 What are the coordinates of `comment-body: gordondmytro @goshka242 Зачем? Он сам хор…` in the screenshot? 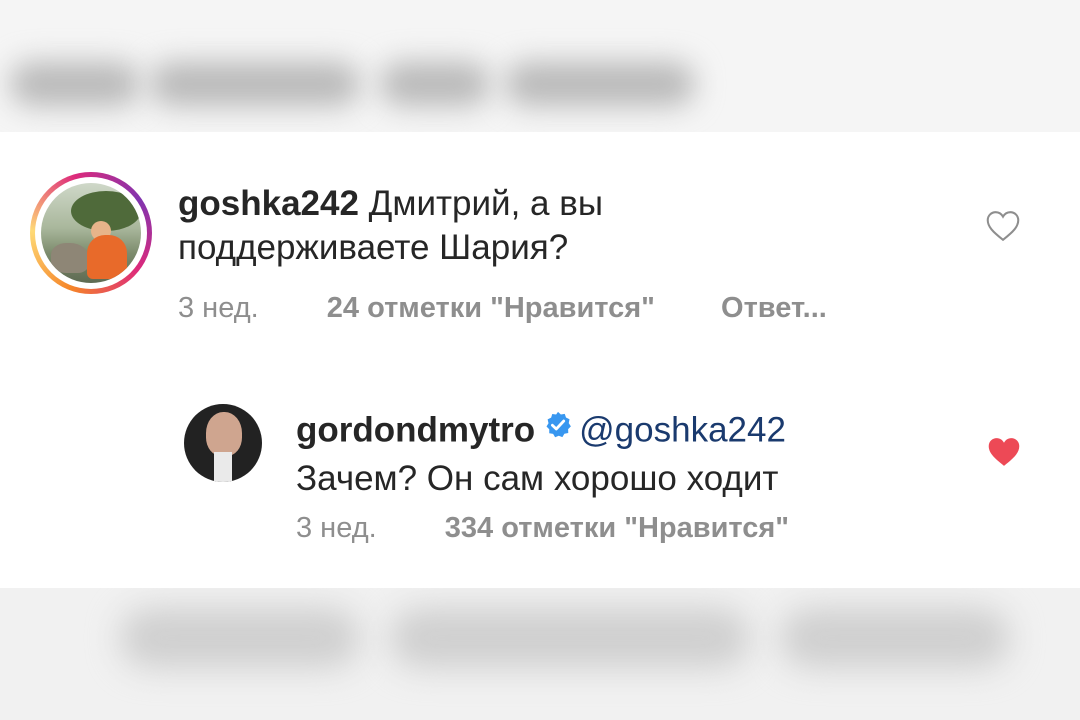 It's located at (636, 454).